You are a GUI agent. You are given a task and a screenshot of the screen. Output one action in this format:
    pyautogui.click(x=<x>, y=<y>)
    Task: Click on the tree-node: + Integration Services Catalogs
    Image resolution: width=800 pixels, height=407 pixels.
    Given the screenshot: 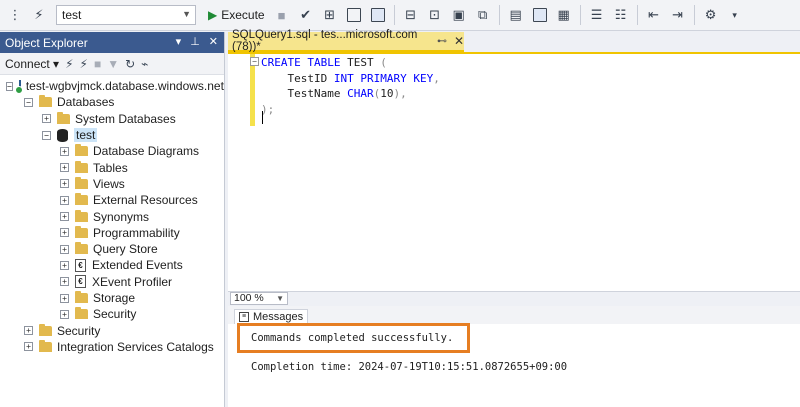 What is the action you would take?
    pyautogui.click(x=112, y=347)
    